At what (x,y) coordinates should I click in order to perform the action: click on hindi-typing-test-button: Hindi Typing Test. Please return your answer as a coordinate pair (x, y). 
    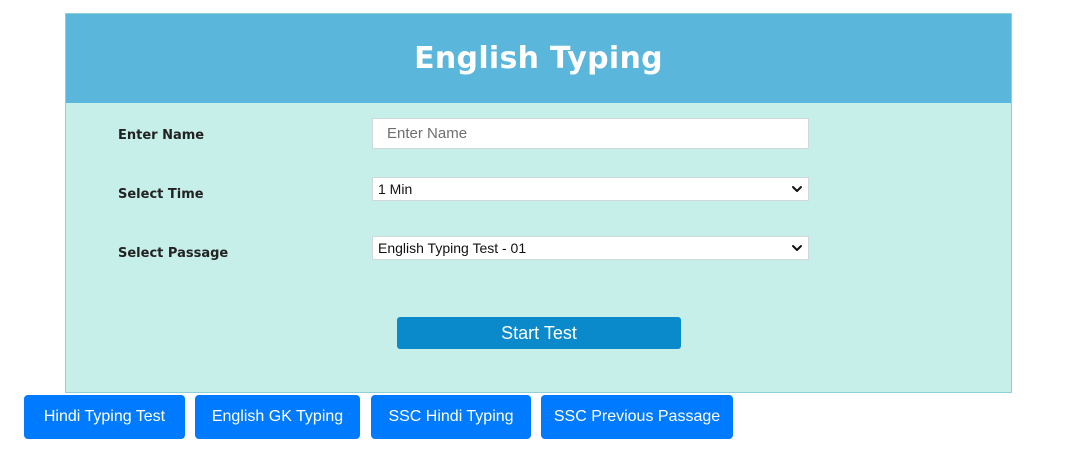
    Looking at the image, I should click on (104, 417).